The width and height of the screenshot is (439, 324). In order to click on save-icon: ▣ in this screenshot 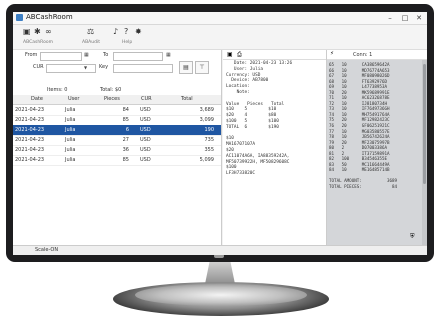, I will do `click(230, 54)`.